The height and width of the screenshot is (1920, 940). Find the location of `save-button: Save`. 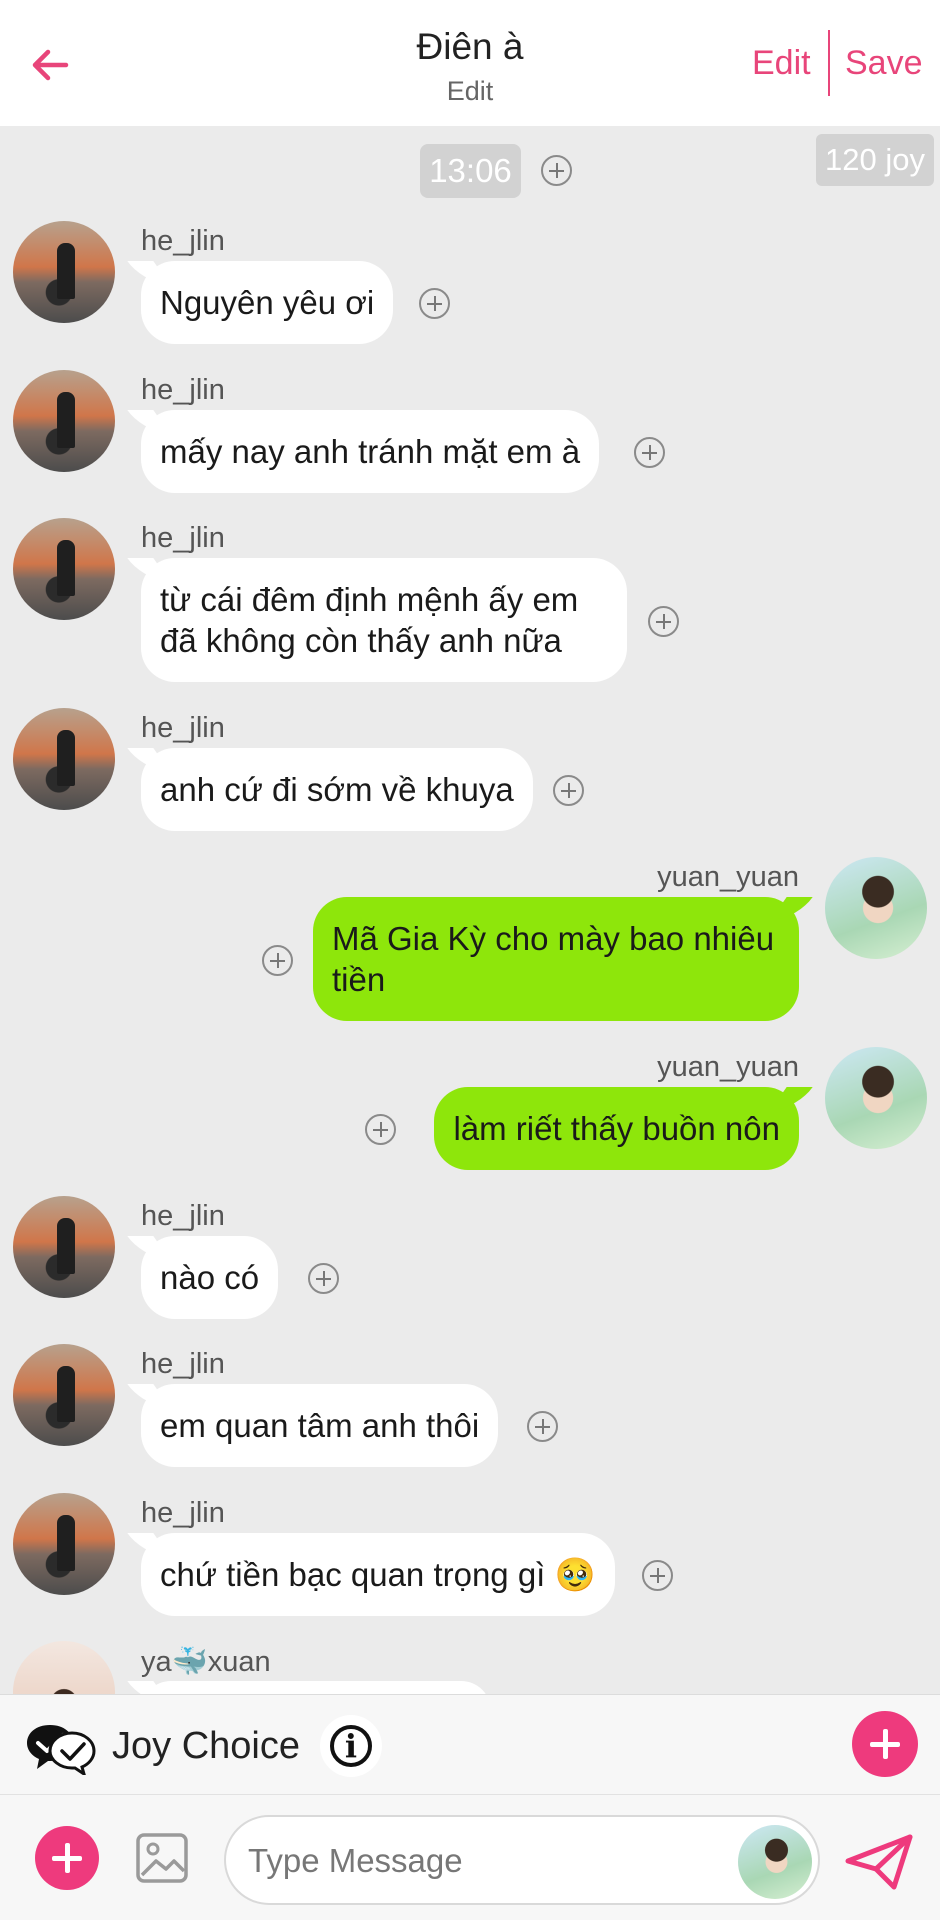

save-button: Save is located at coordinates (884, 63).